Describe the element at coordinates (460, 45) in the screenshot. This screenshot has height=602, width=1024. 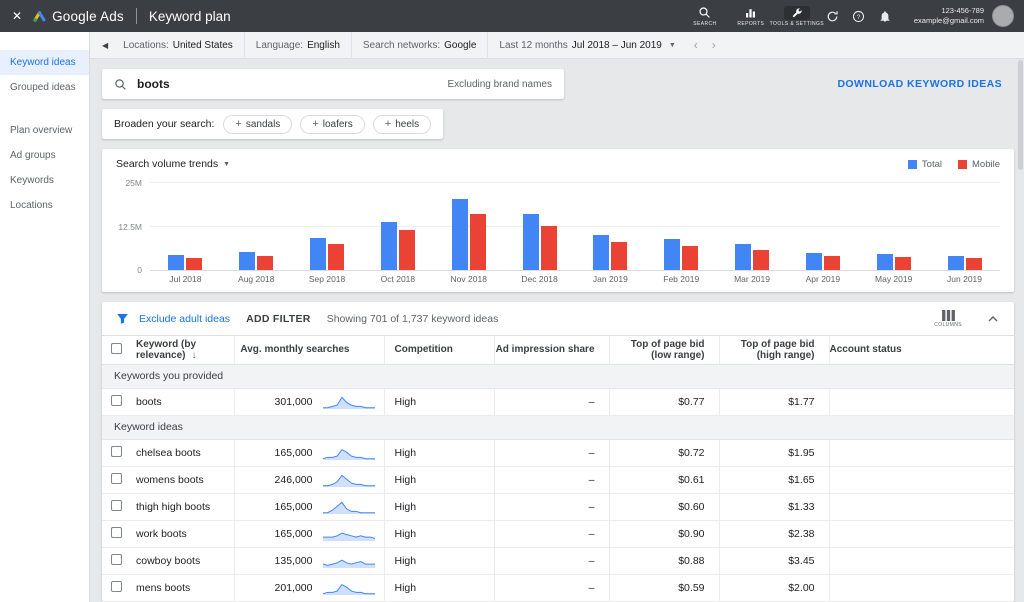
I see `setting-value: Google` at that location.